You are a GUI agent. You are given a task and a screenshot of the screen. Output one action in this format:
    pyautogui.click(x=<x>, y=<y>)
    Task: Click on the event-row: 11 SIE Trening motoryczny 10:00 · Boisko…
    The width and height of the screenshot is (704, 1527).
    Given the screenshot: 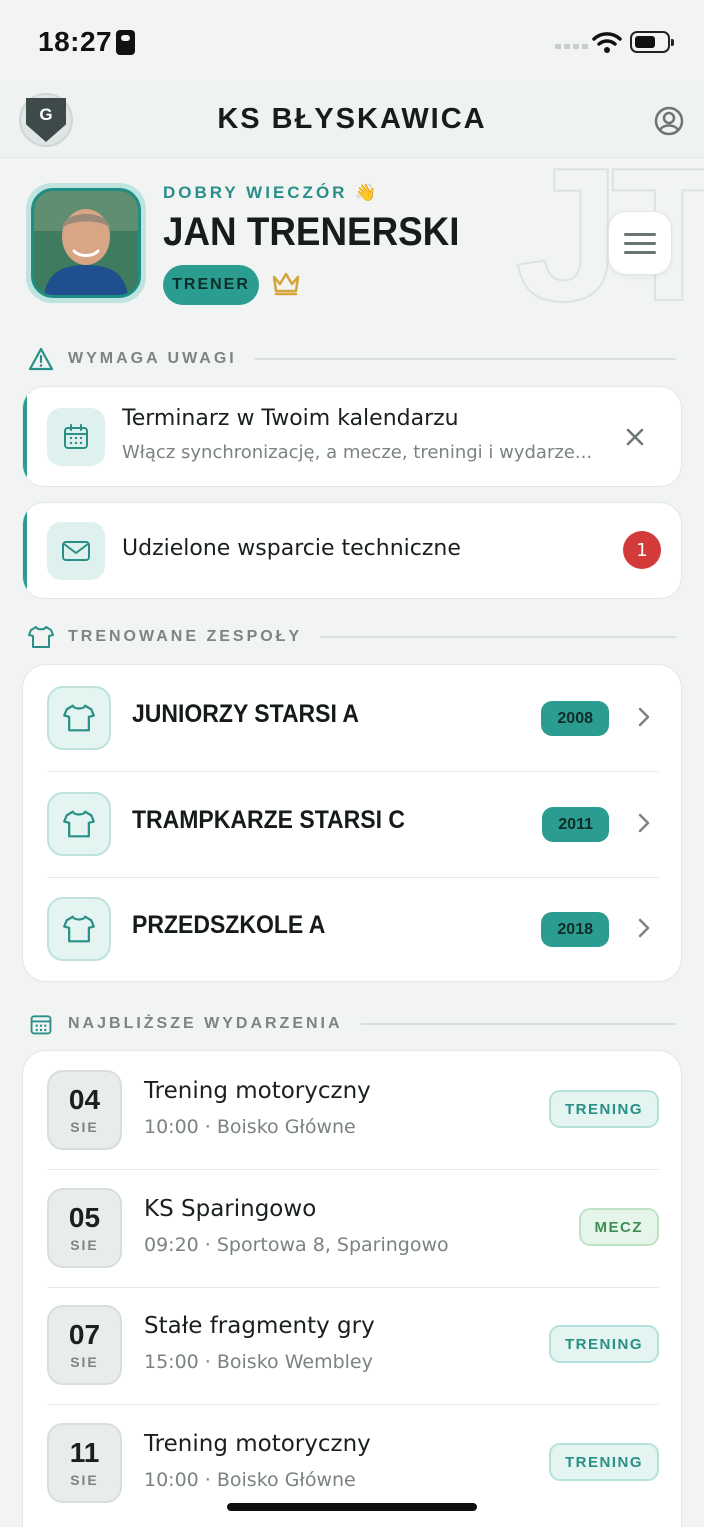 What is the action you would take?
    pyautogui.click(x=353, y=1475)
    